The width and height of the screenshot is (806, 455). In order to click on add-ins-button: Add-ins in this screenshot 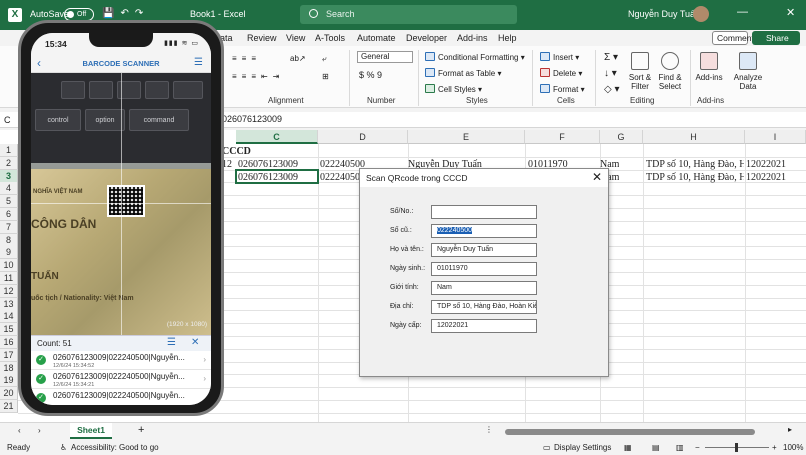, I will do `click(709, 67)`.